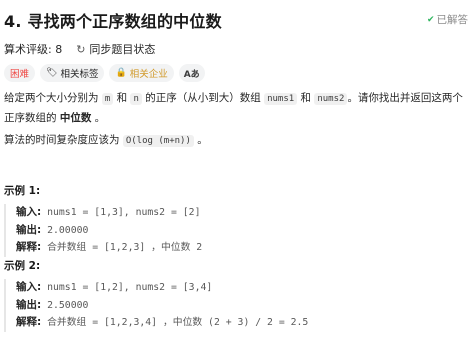 The width and height of the screenshot is (474, 340). Describe the element at coordinates (281, 99) in the screenshot. I see `var-nums1: nums1` at that location.